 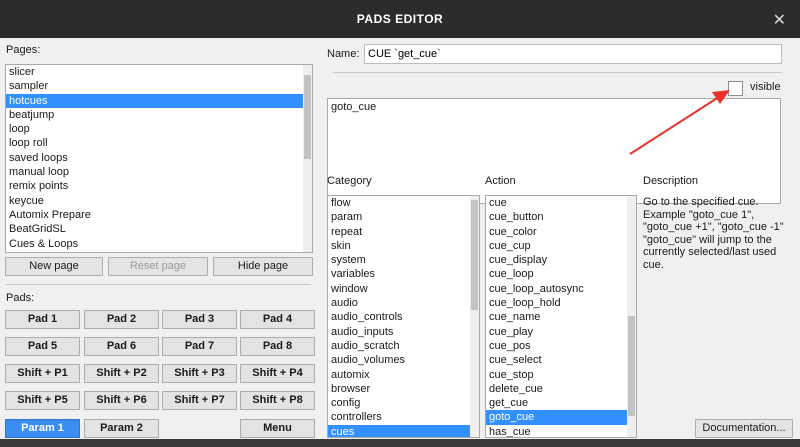 I want to click on category-list-item: skin, so click(x=403, y=246).